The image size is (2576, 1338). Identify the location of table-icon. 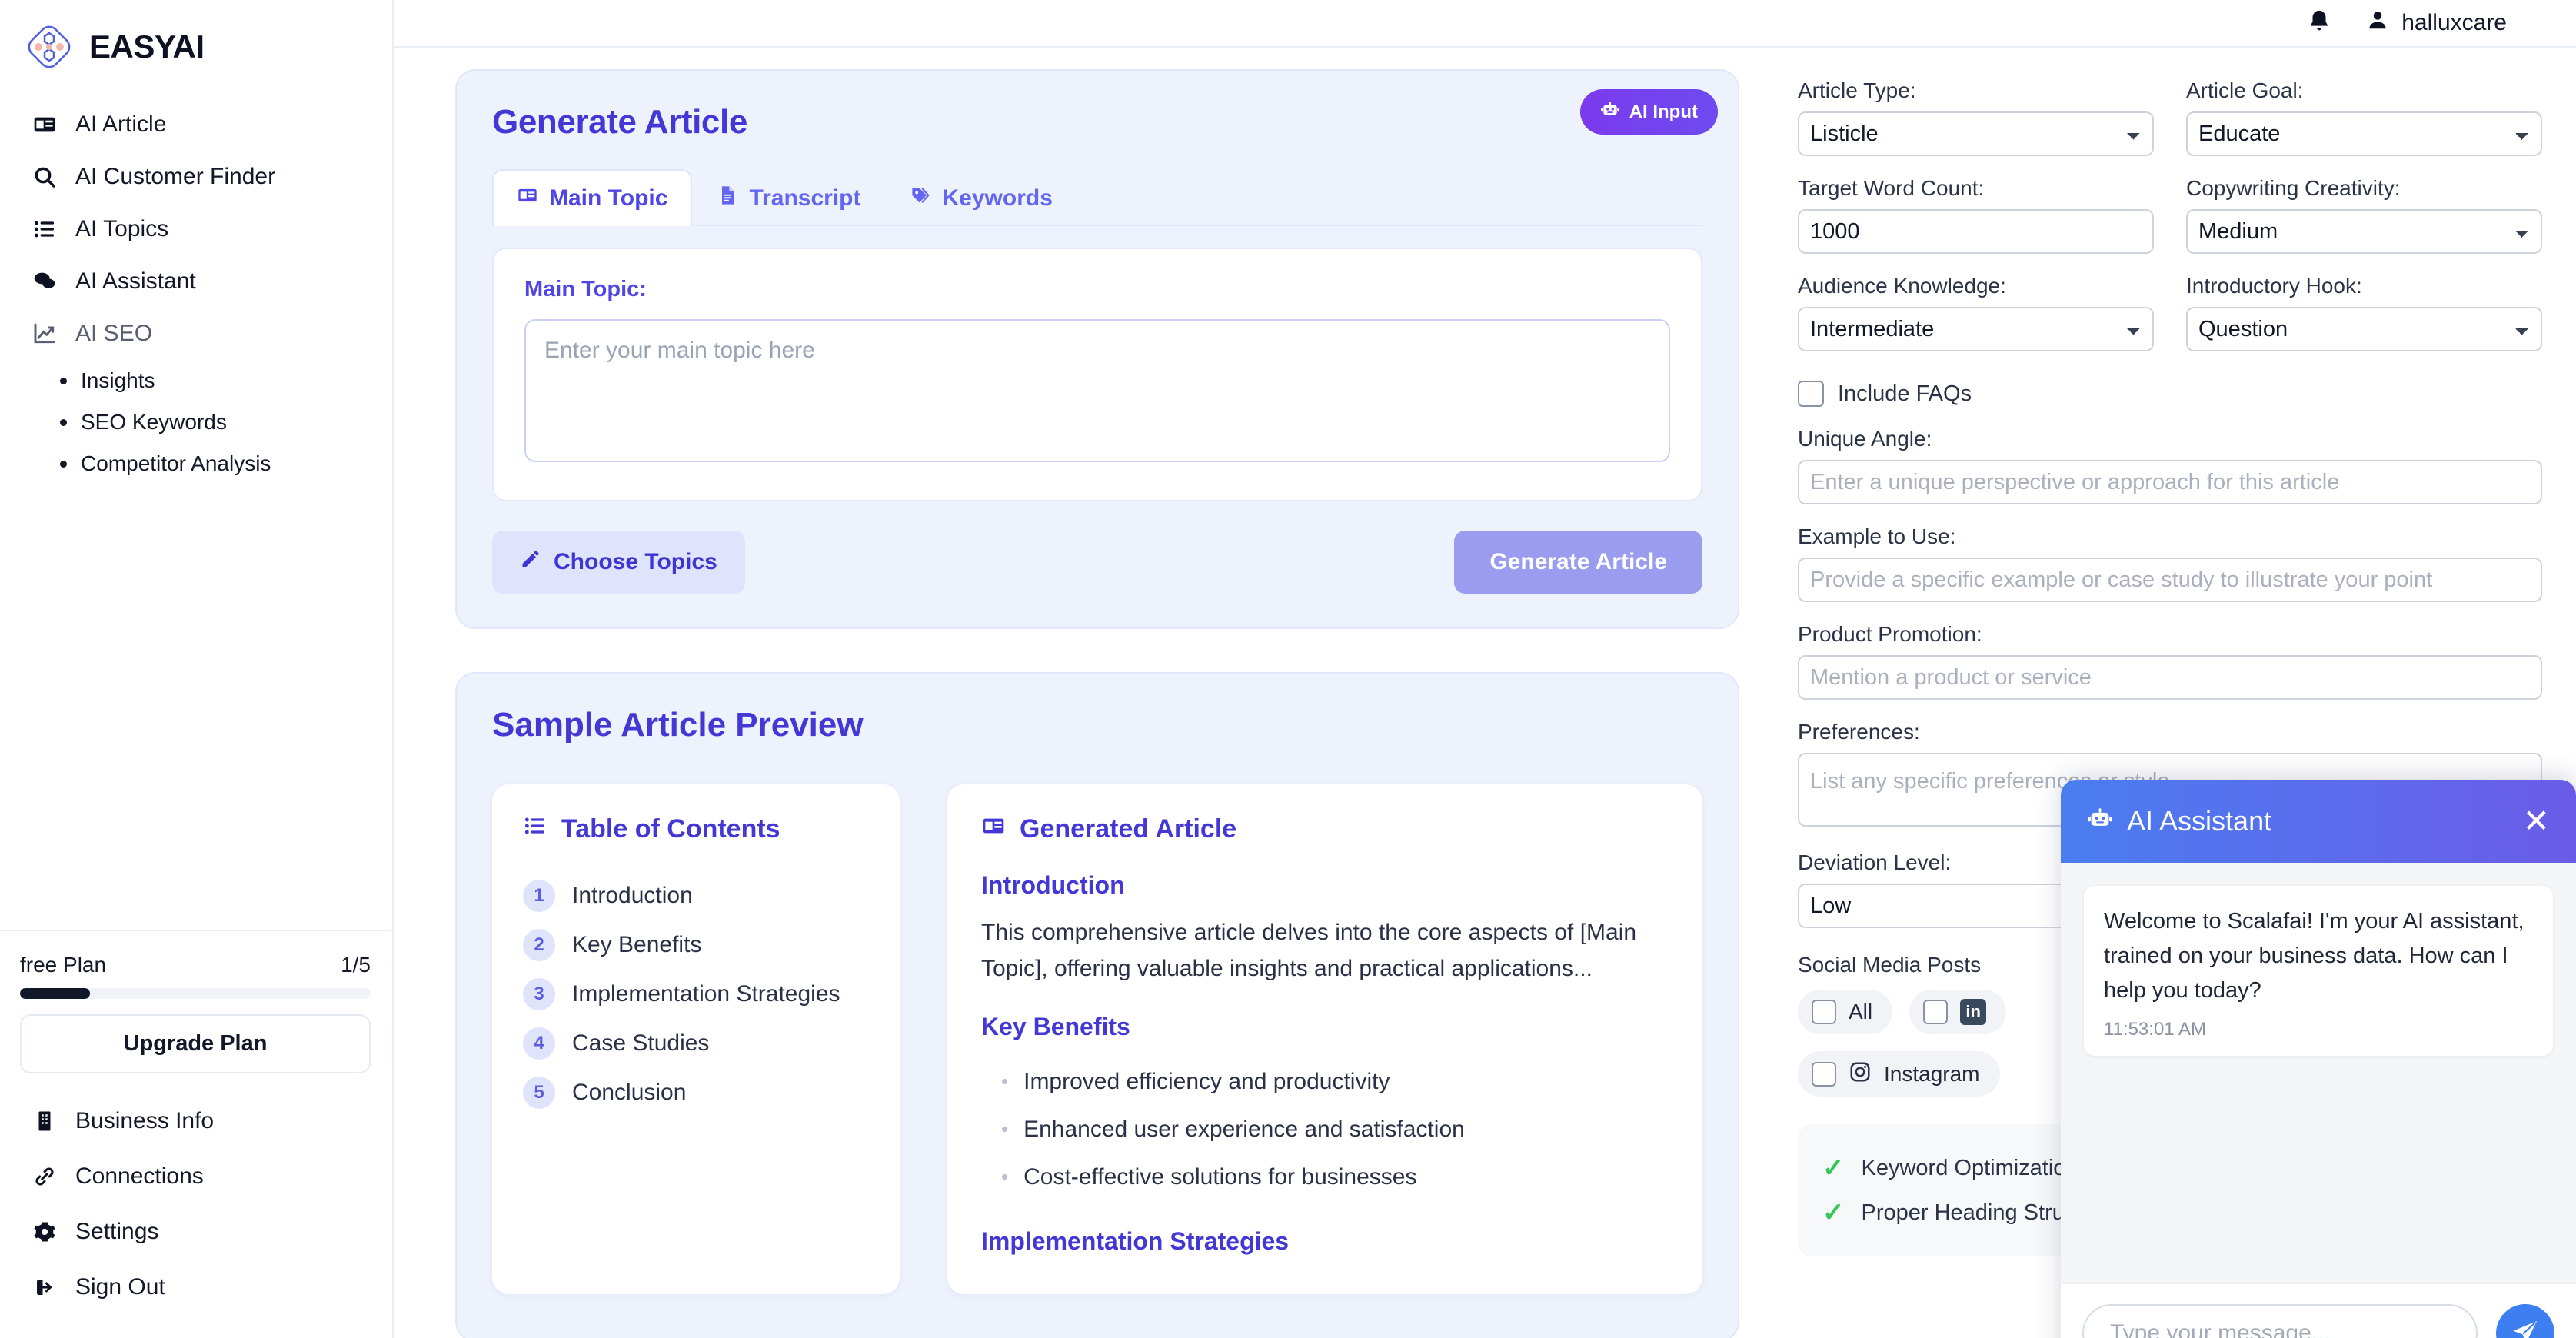
(994, 829).